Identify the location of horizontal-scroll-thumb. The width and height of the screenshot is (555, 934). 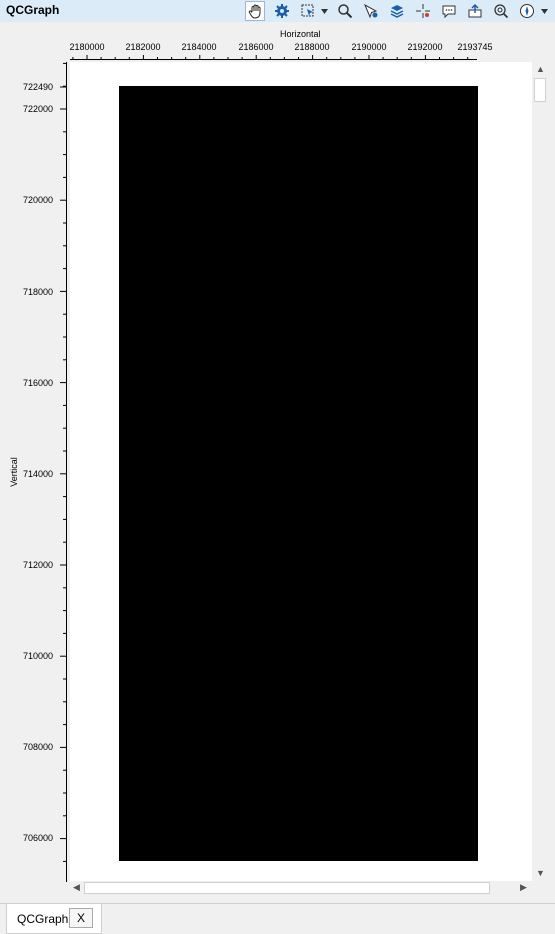
(287, 888).